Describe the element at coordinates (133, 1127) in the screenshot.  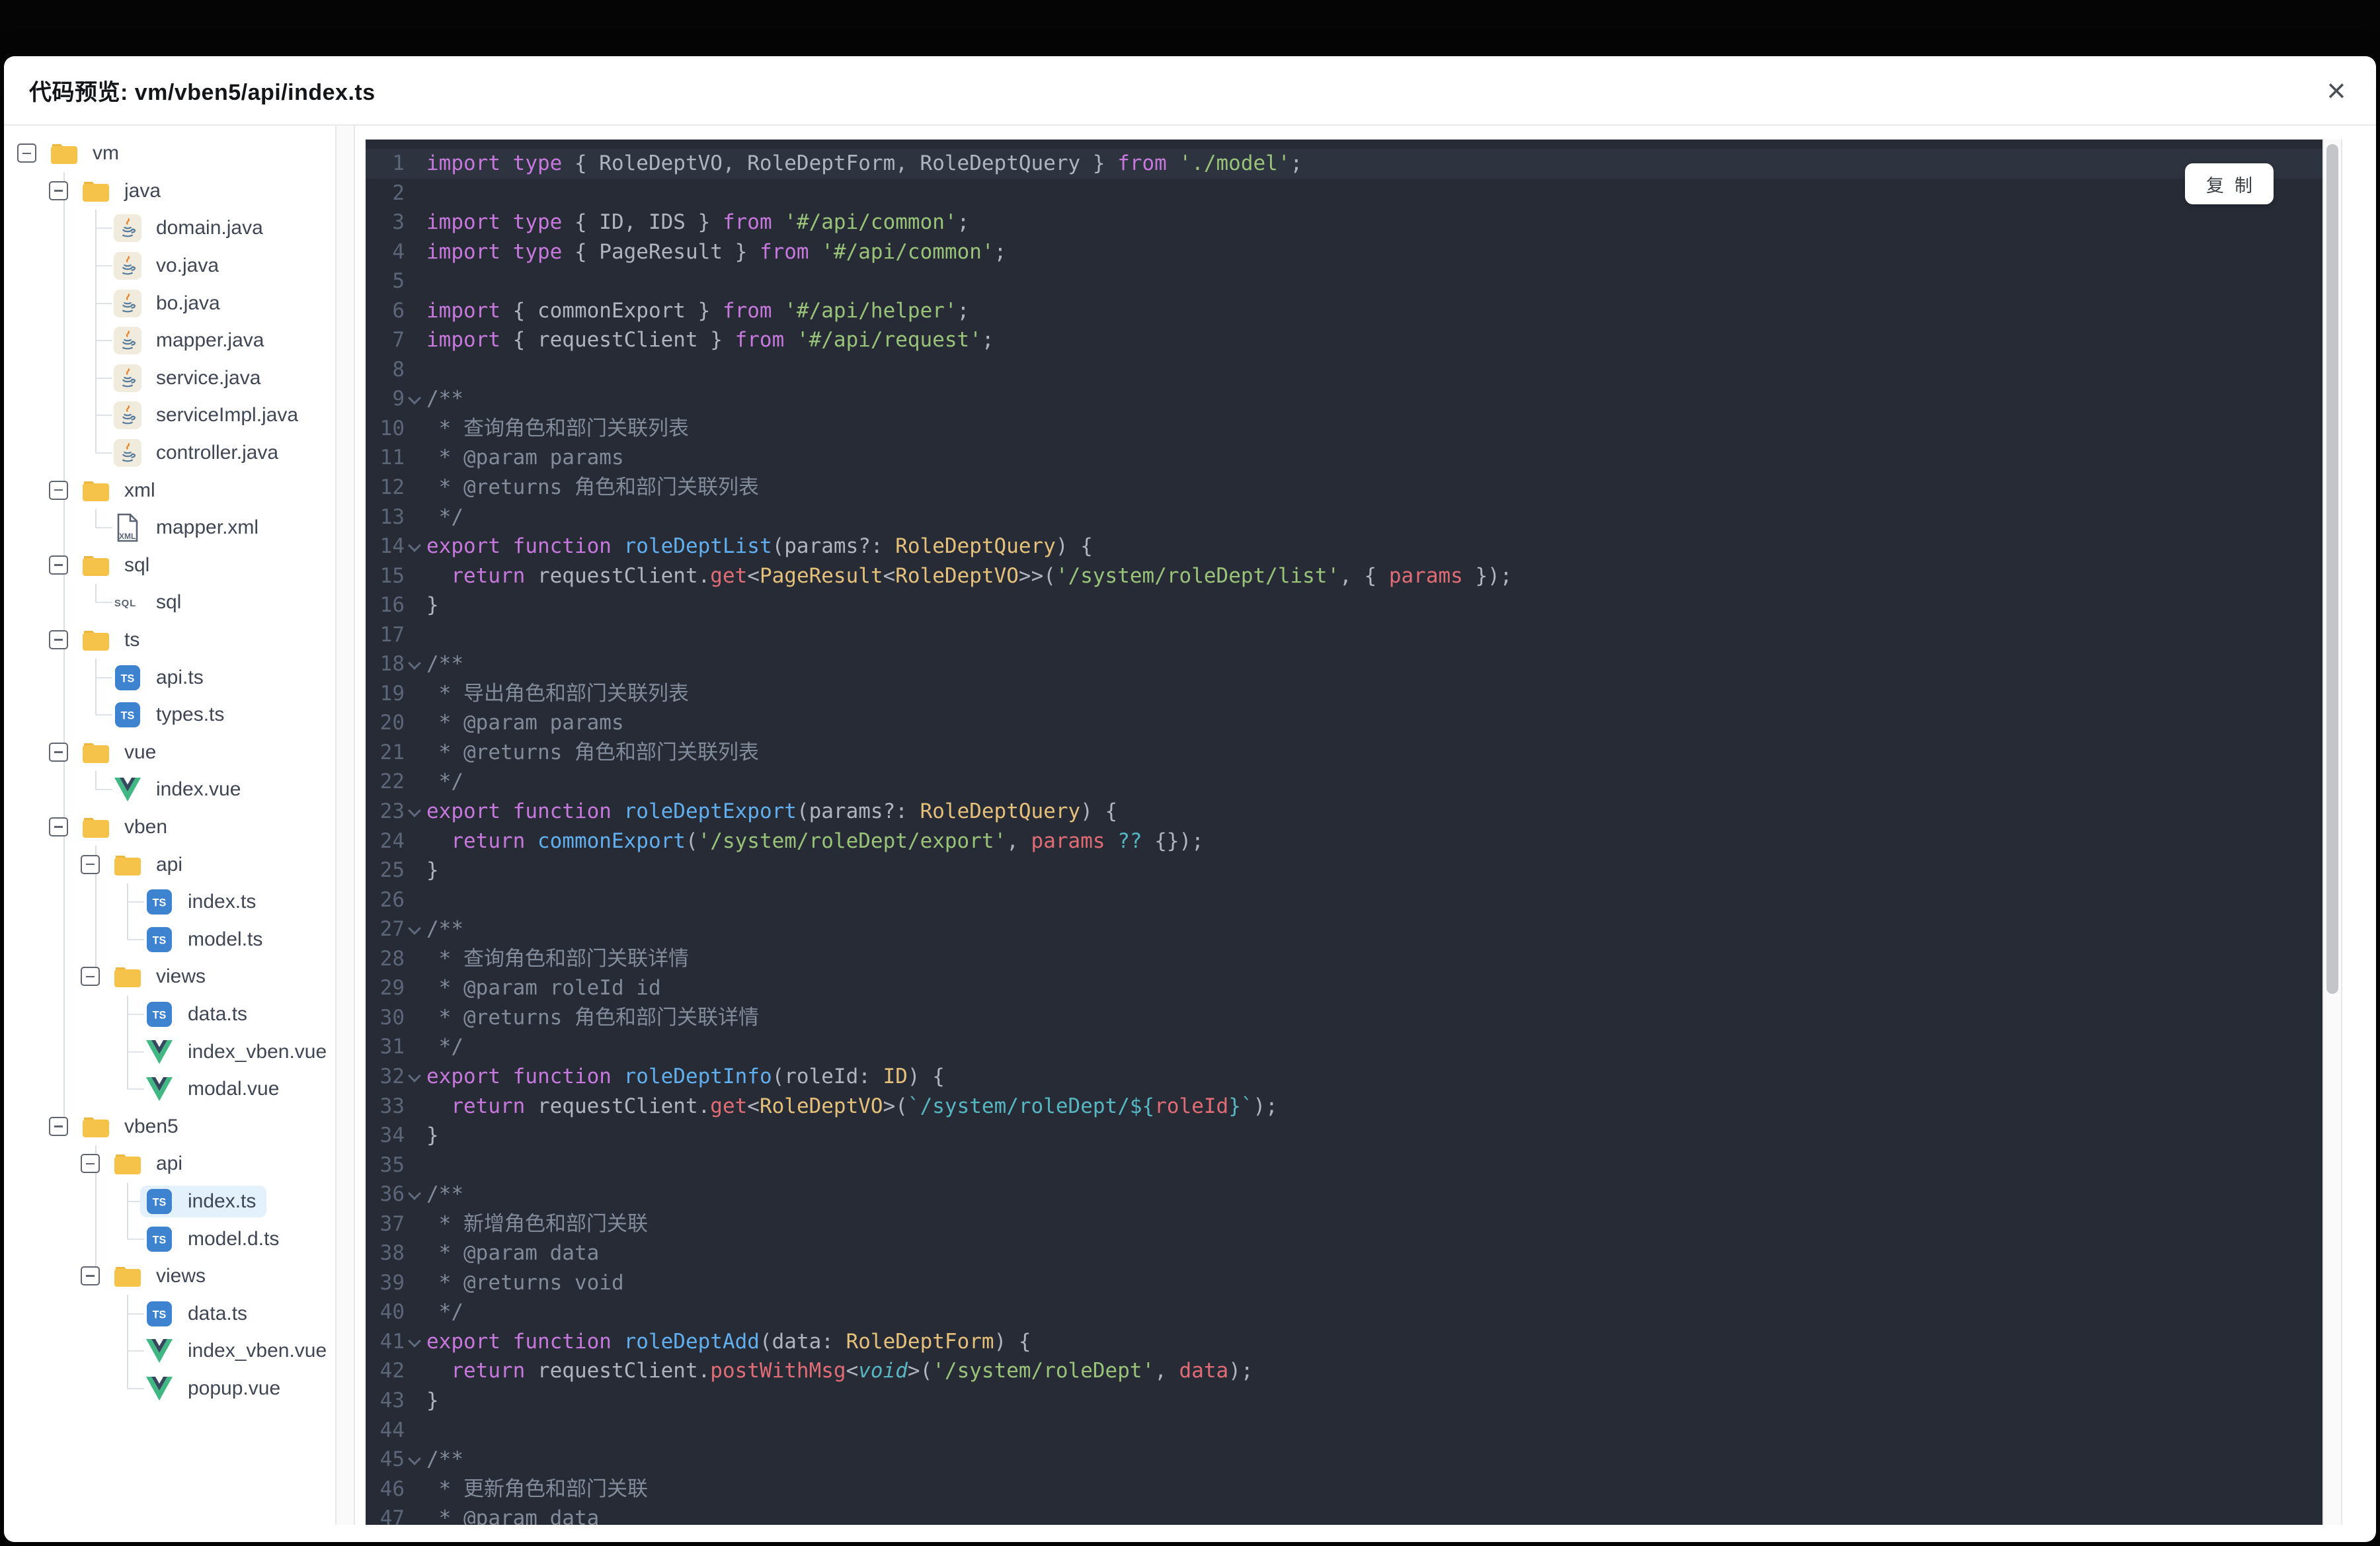
I see `tree-item-content: vben5` at that location.